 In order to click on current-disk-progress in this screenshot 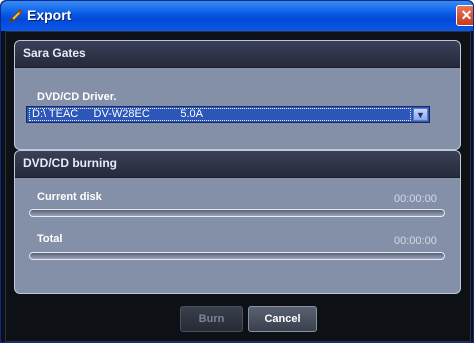, I will do `click(237, 213)`.